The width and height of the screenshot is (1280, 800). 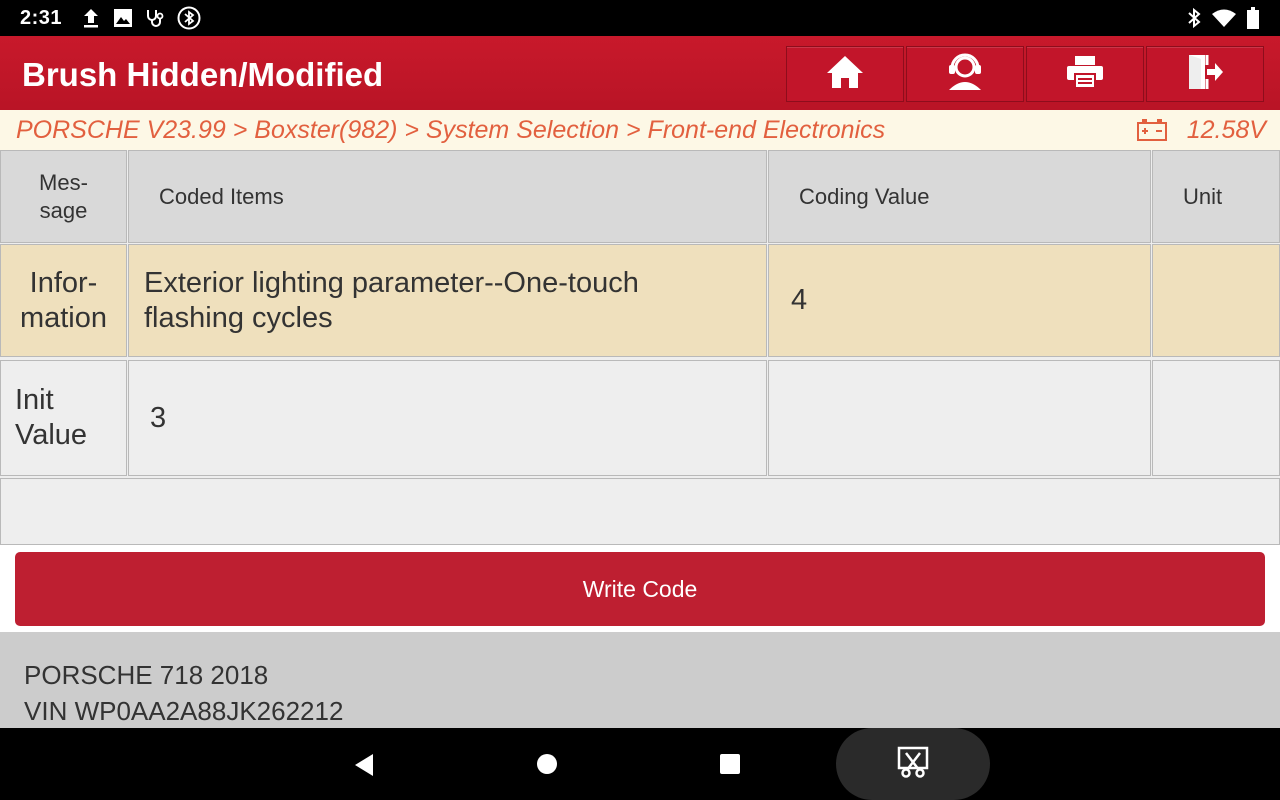 What do you see at coordinates (123, 18) in the screenshot?
I see `image-icon` at bounding box center [123, 18].